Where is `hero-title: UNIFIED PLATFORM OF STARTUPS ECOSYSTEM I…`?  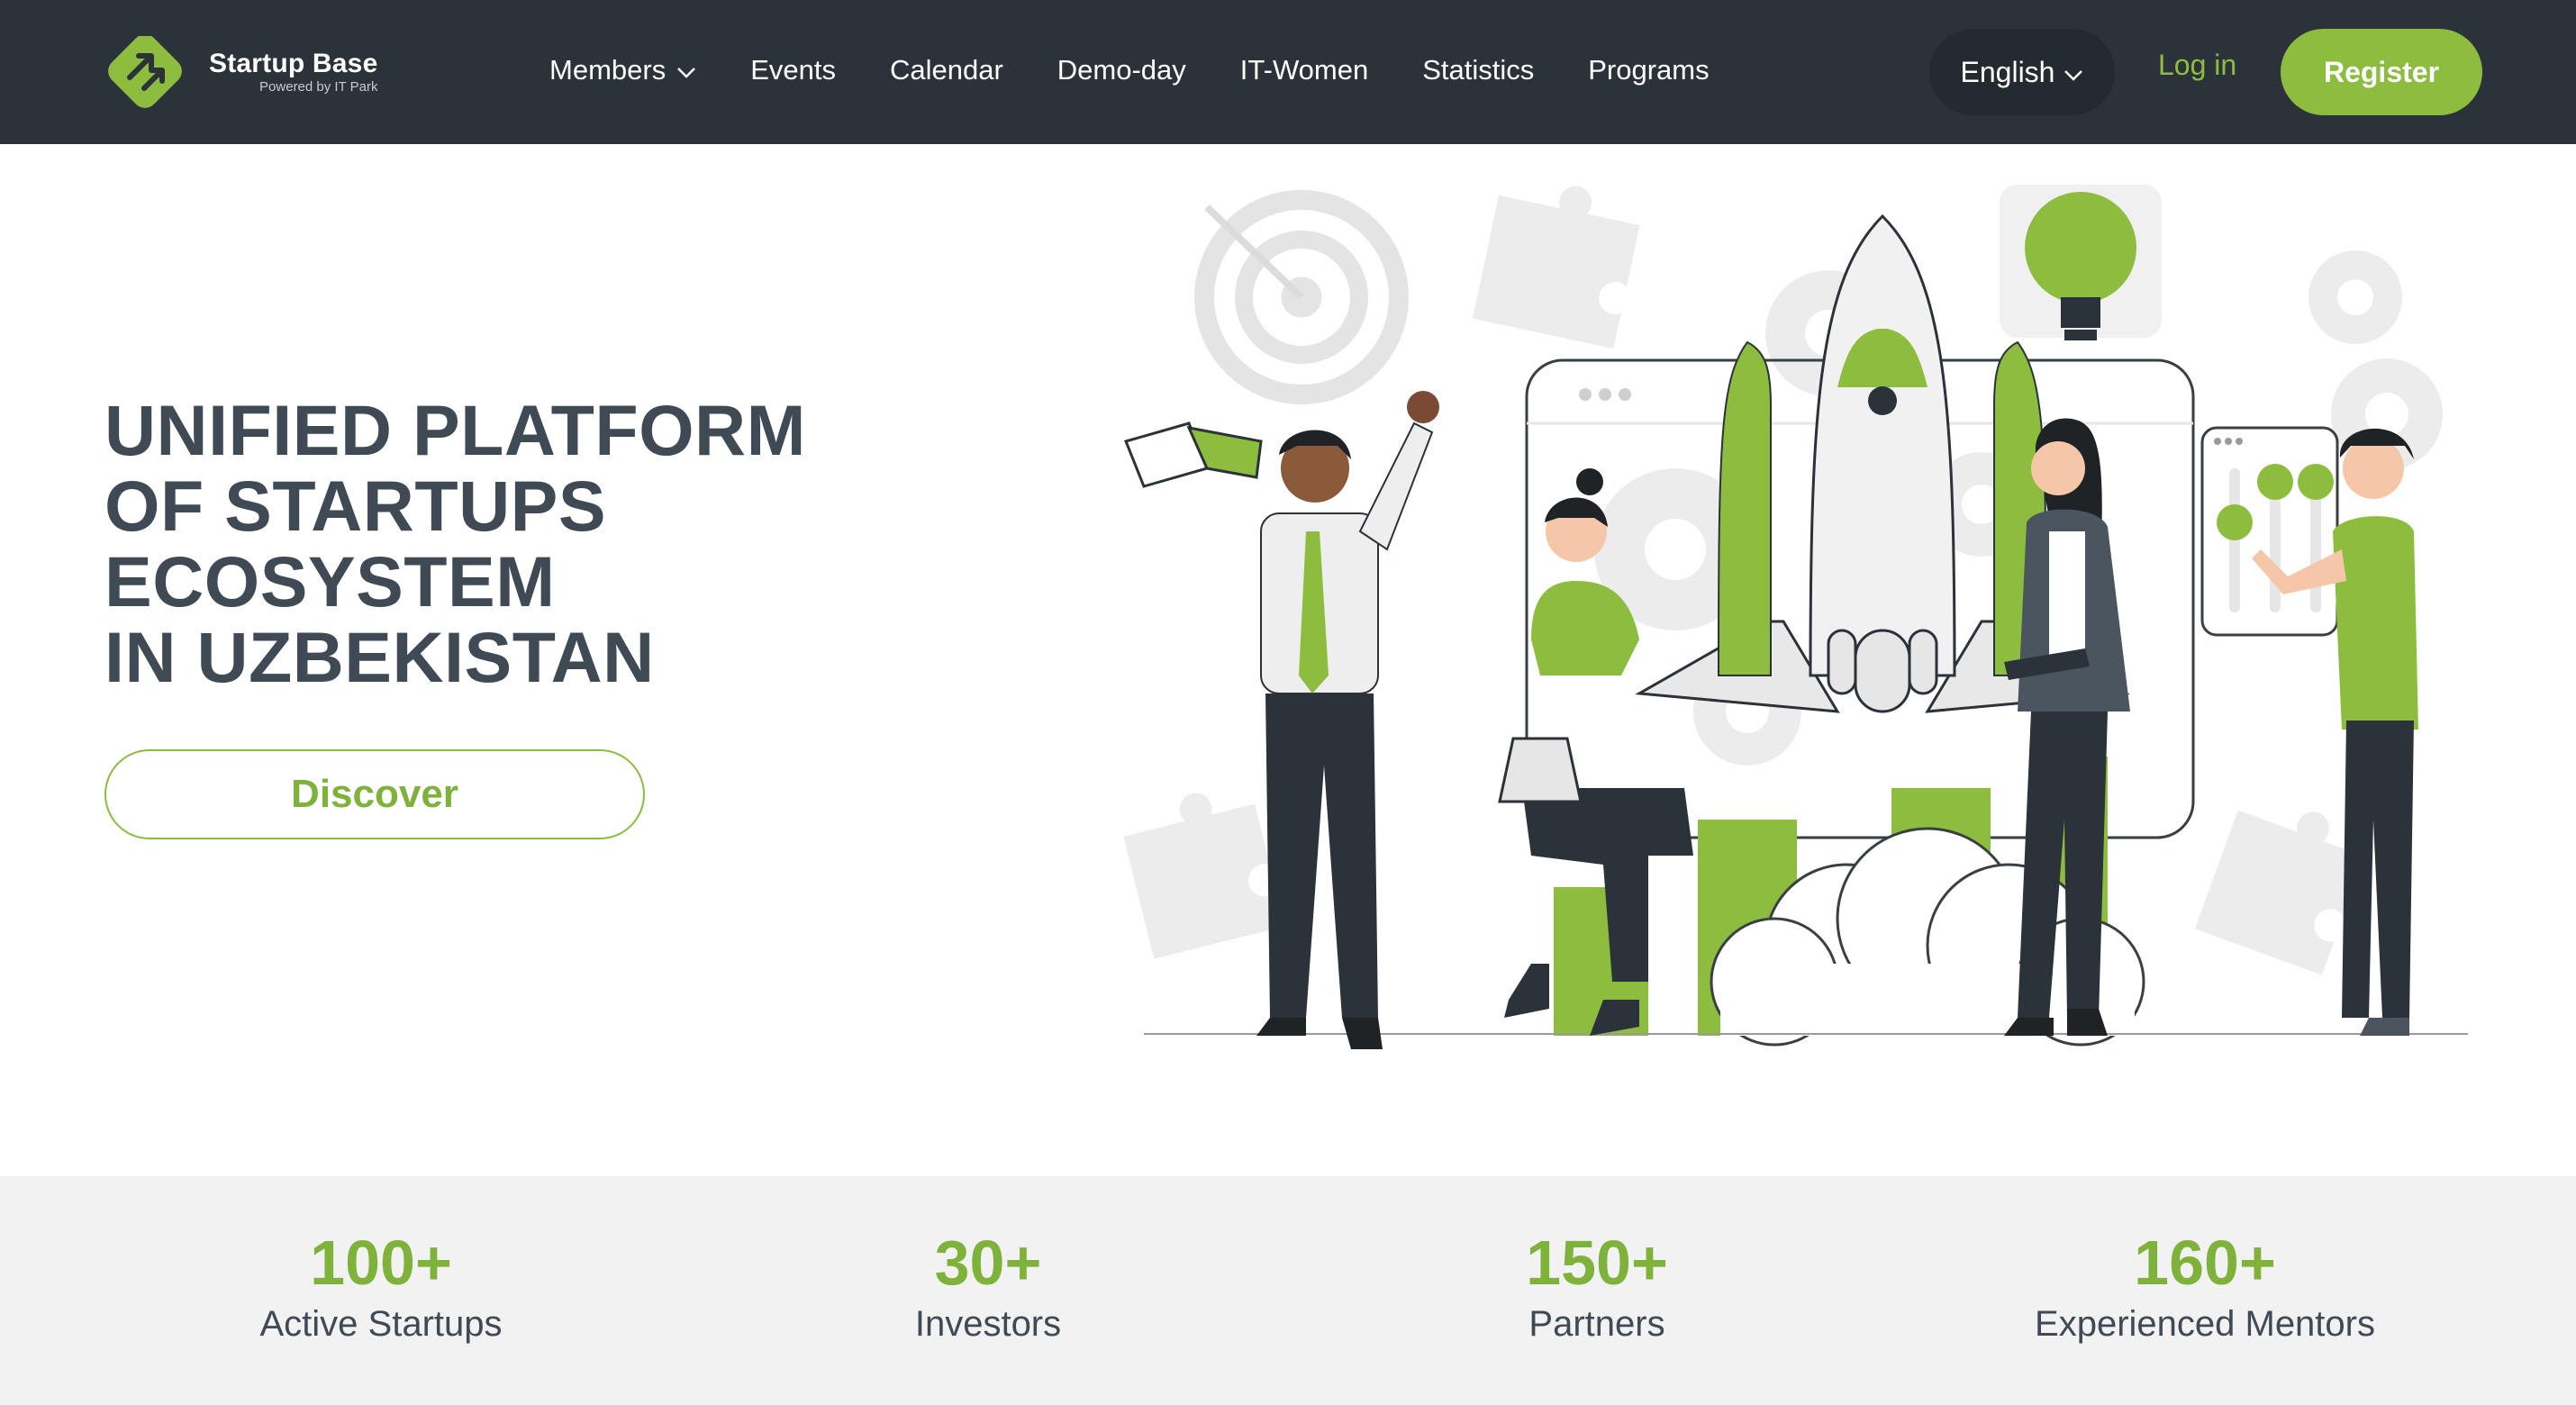 hero-title: UNIFIED PLATFORM OF STARTUPS ECOSYSTEM I… is located at coordinates (501, 544).